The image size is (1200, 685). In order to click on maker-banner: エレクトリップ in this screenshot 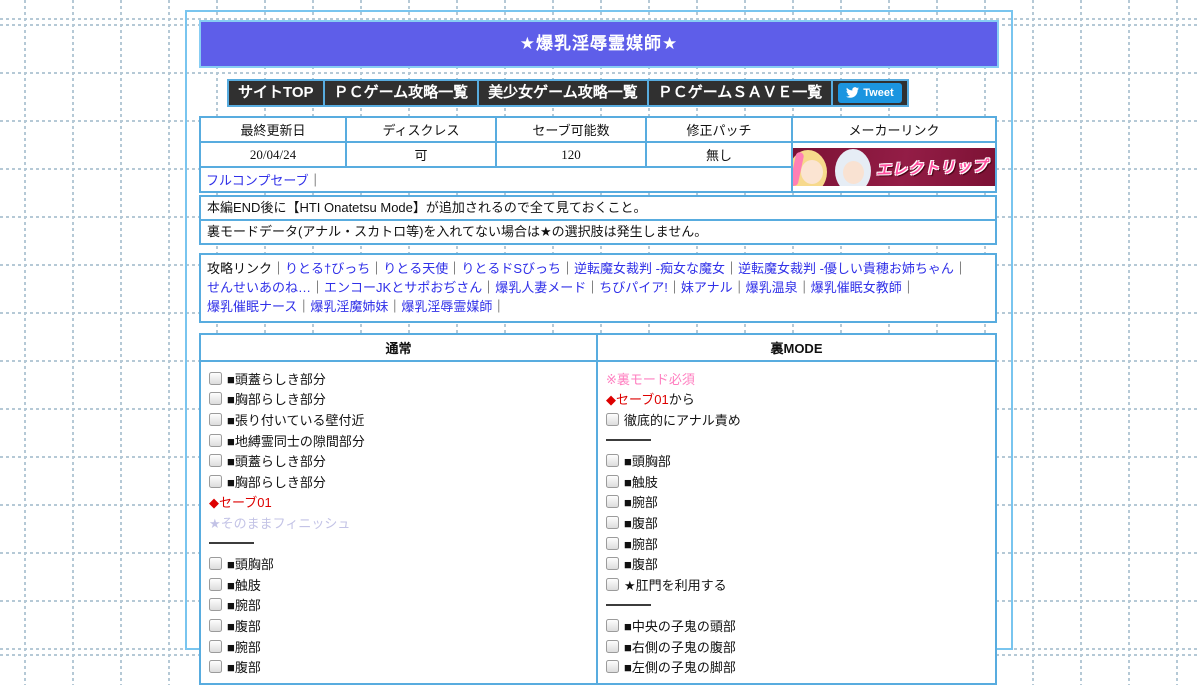, I will do `click(894, 167)`.